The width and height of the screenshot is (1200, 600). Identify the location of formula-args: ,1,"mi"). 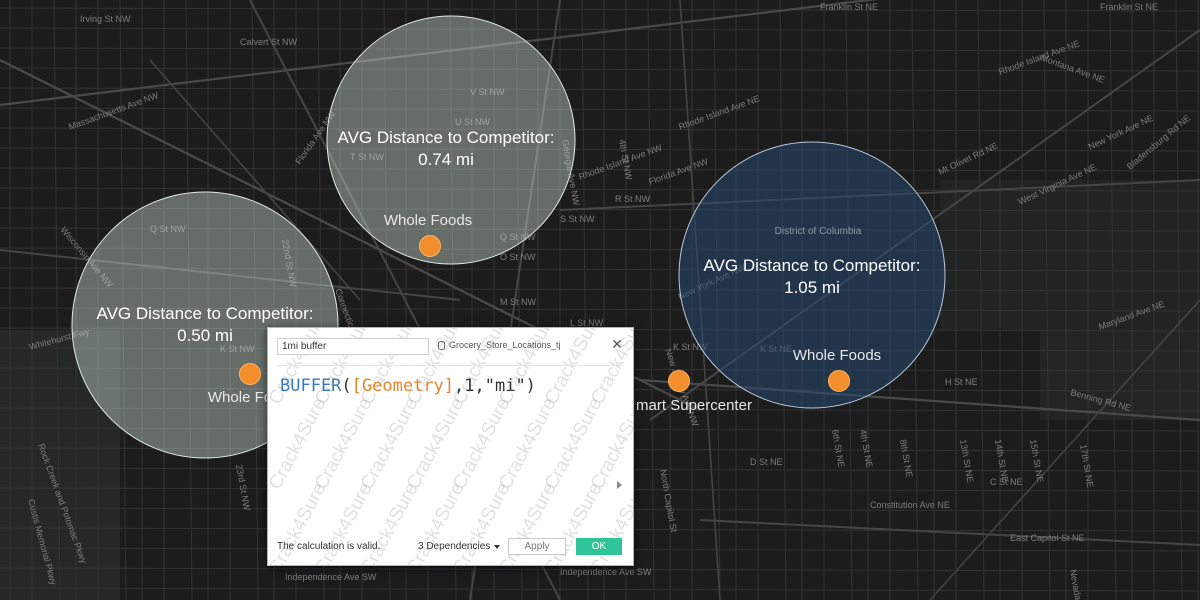
(495, 386).